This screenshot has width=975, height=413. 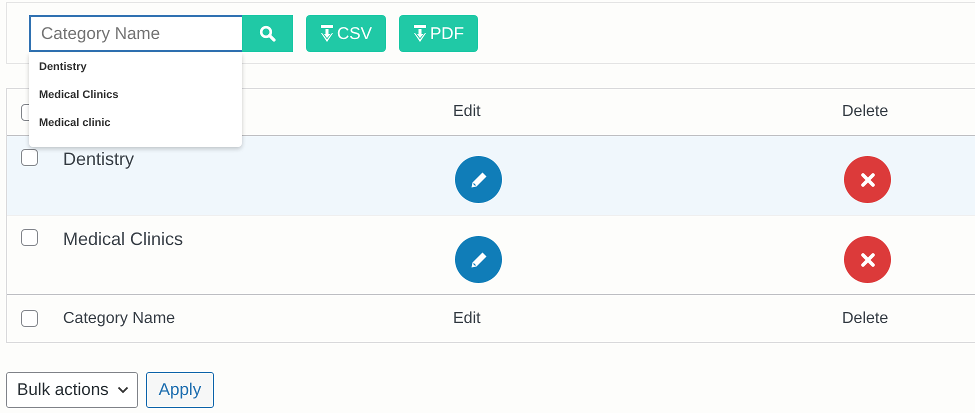 What do you see at coordinates (123, 239) in the screenshot?
I see `category-name: Medical Clinics` at bounding box center [123, 239].